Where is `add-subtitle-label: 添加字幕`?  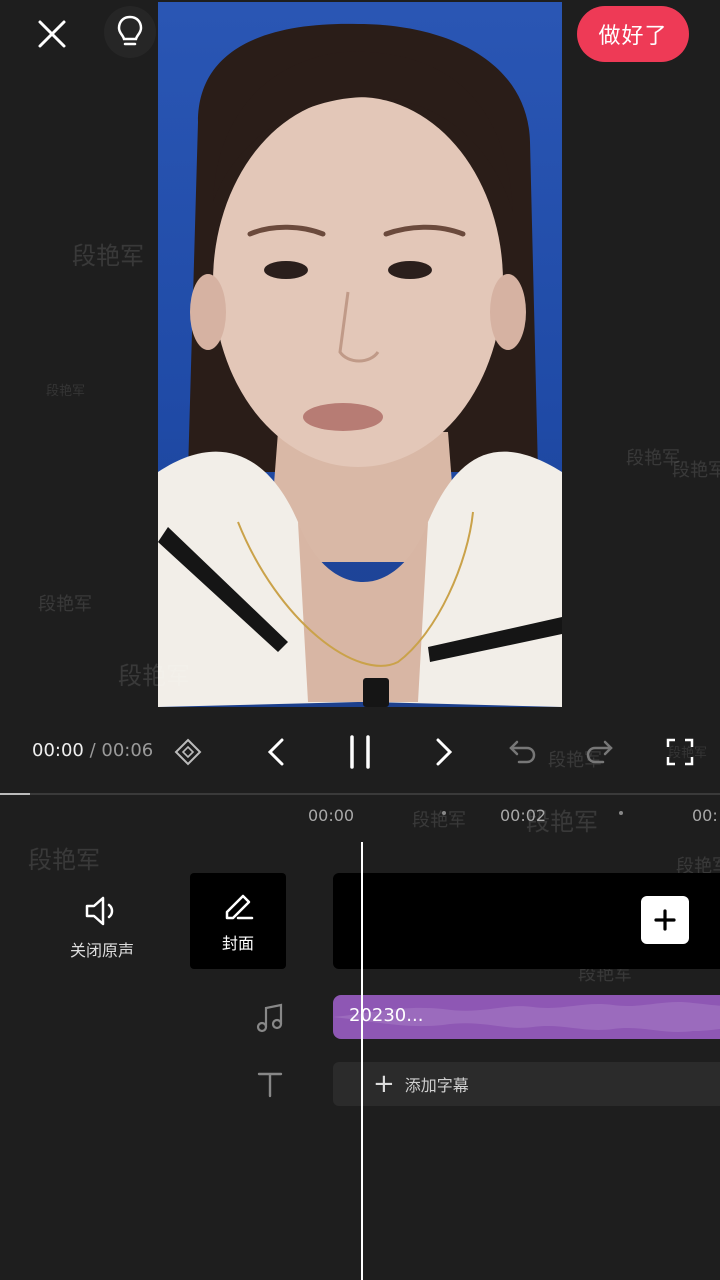 add-subtitle-label: 添加字幕 is located at coordinates (436, 1085).